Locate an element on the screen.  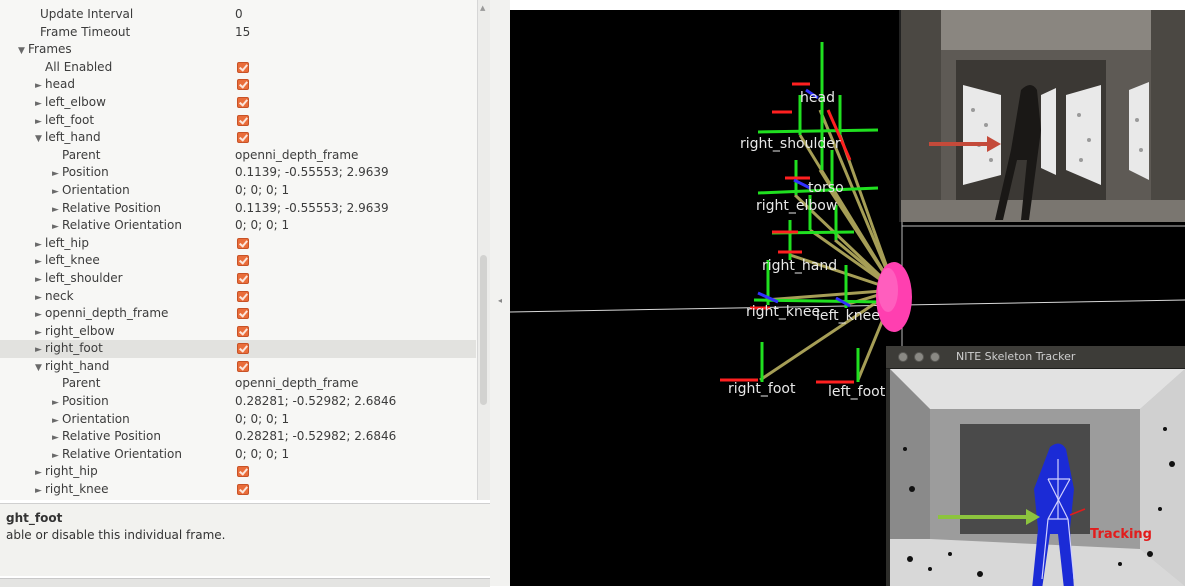
property-row: ► right_elbow is located at coordinates (238, 332).